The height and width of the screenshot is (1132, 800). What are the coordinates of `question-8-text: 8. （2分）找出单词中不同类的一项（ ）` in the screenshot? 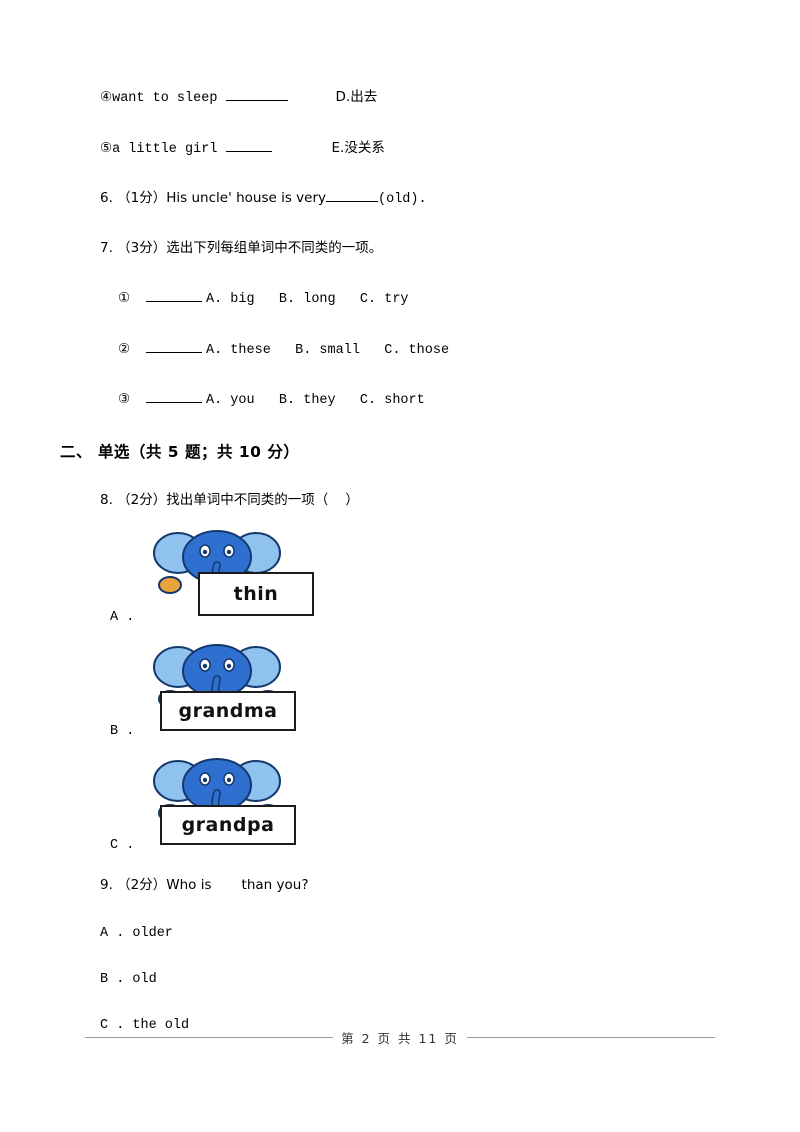 It's located at (229, 499).